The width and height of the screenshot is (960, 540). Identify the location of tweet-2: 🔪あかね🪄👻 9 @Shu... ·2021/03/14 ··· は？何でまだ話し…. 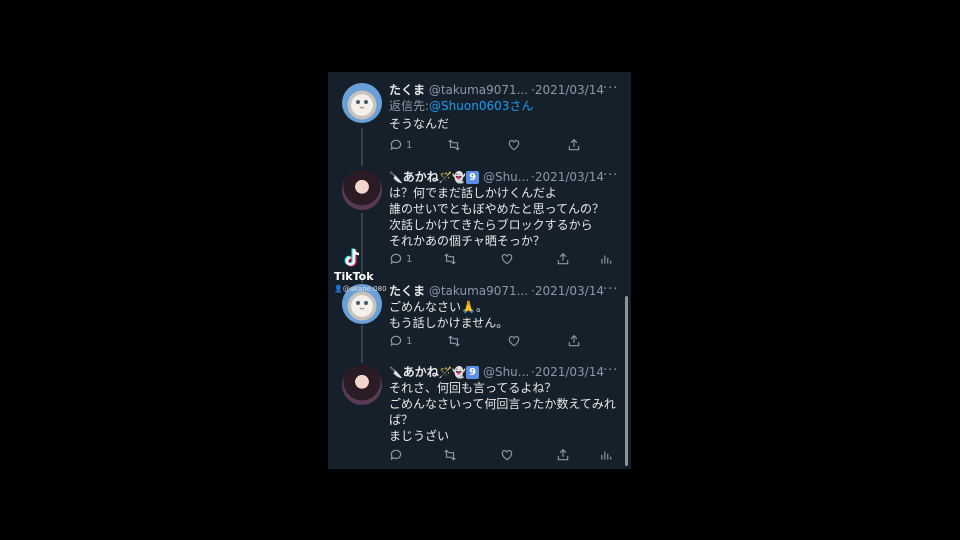
(479, 221).